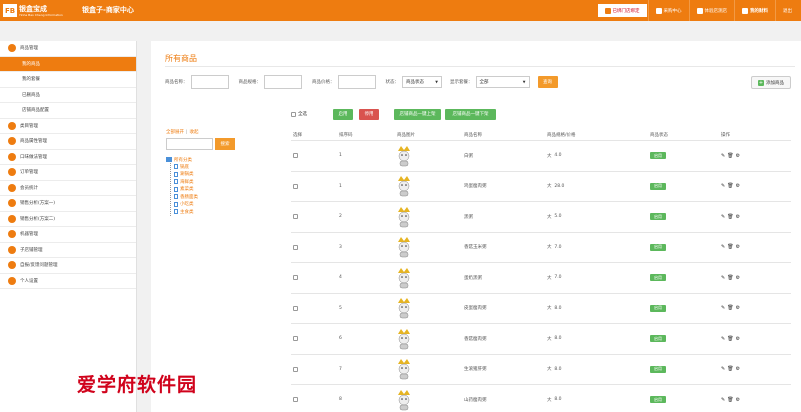  I want to click on table-row: 1 白粥 大 4.0 启用 ✎ 🗑 ⚙, so click(541, 156).